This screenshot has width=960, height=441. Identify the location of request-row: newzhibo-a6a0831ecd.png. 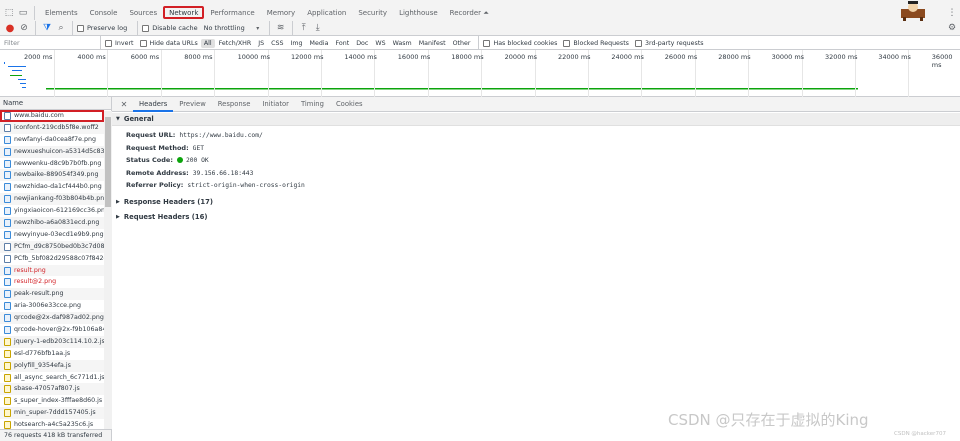
(52, 223).